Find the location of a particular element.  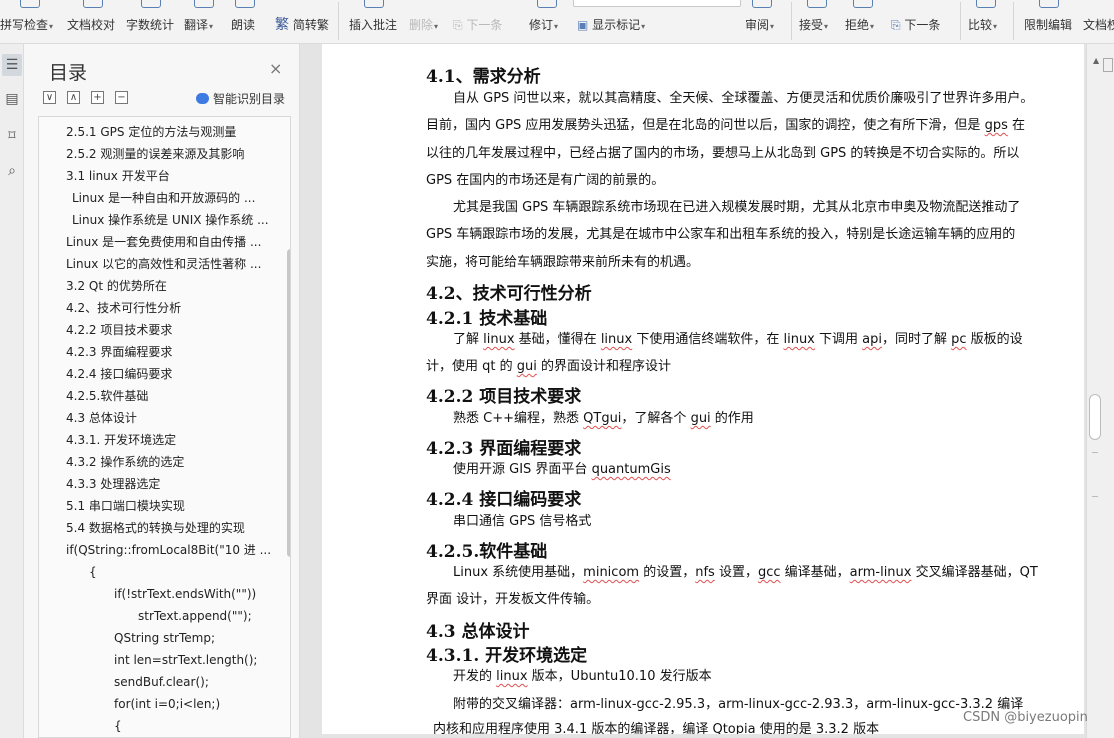

show-marks-button: ▣ 显示标记▾ is located at coordinates (617, 21).